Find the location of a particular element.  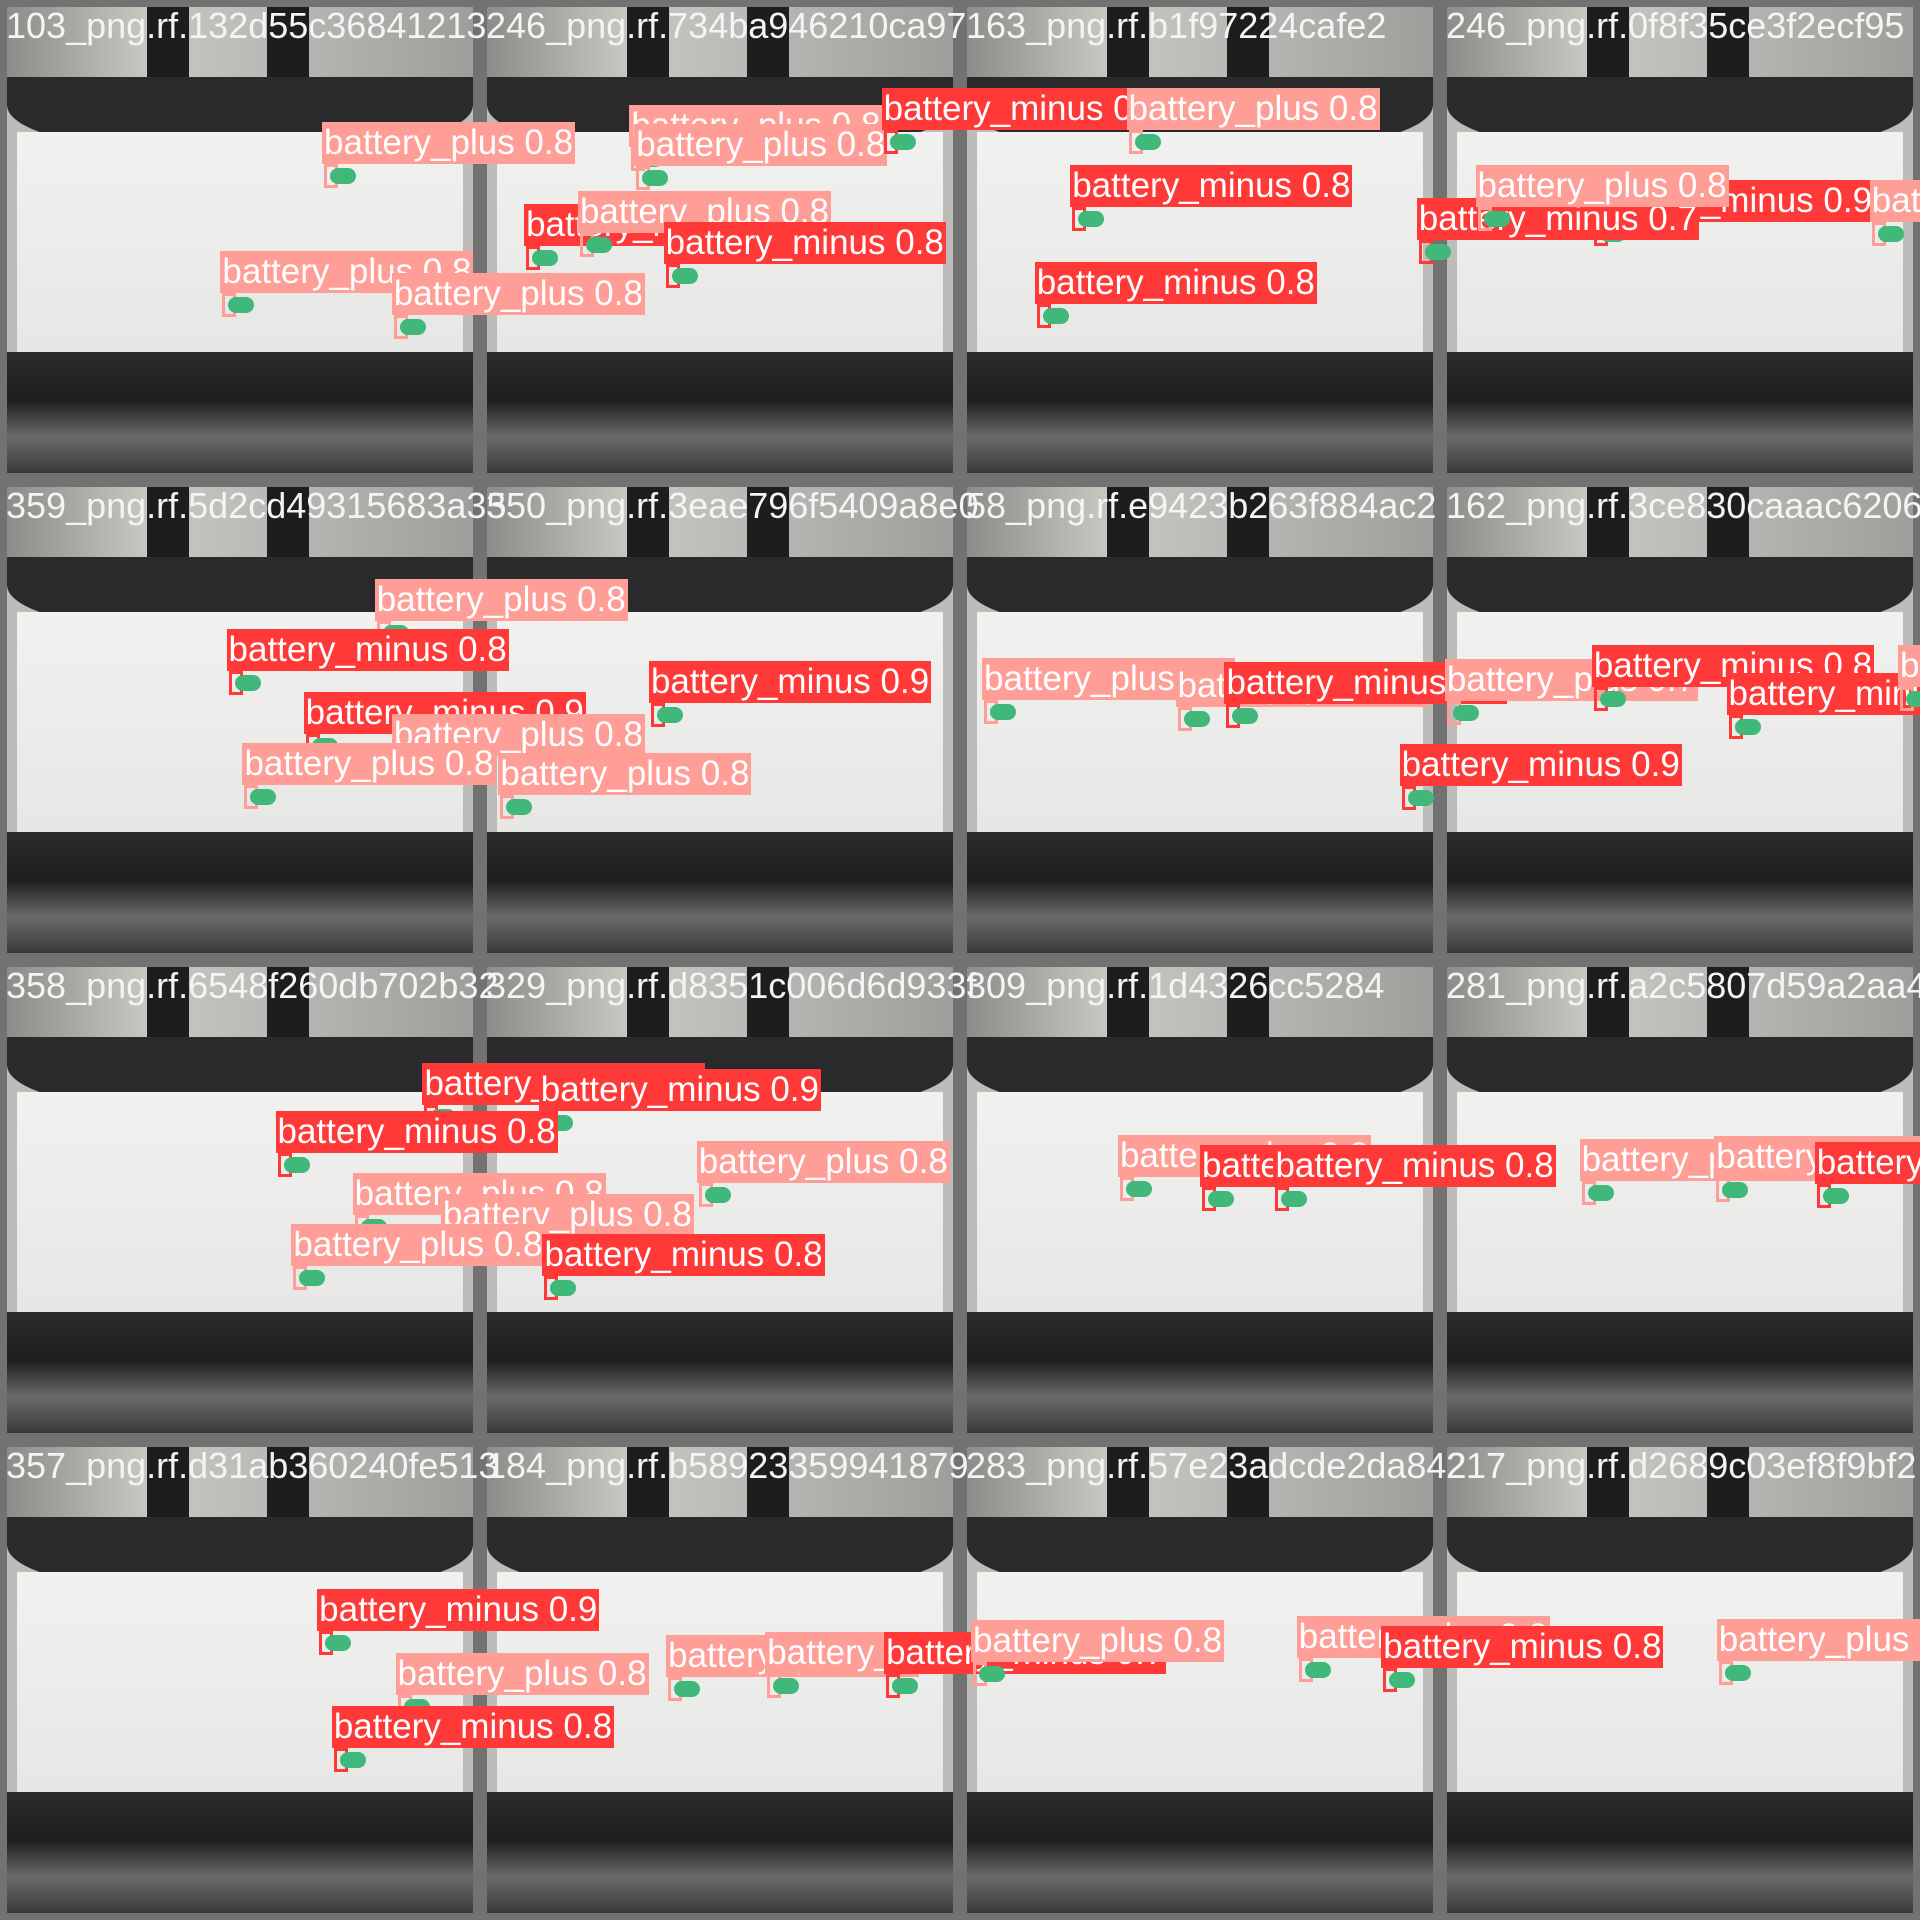

tile-filename: 217_png.rf.d2689c03ef8f9bf2 is located at coordinates (1681, 1465).